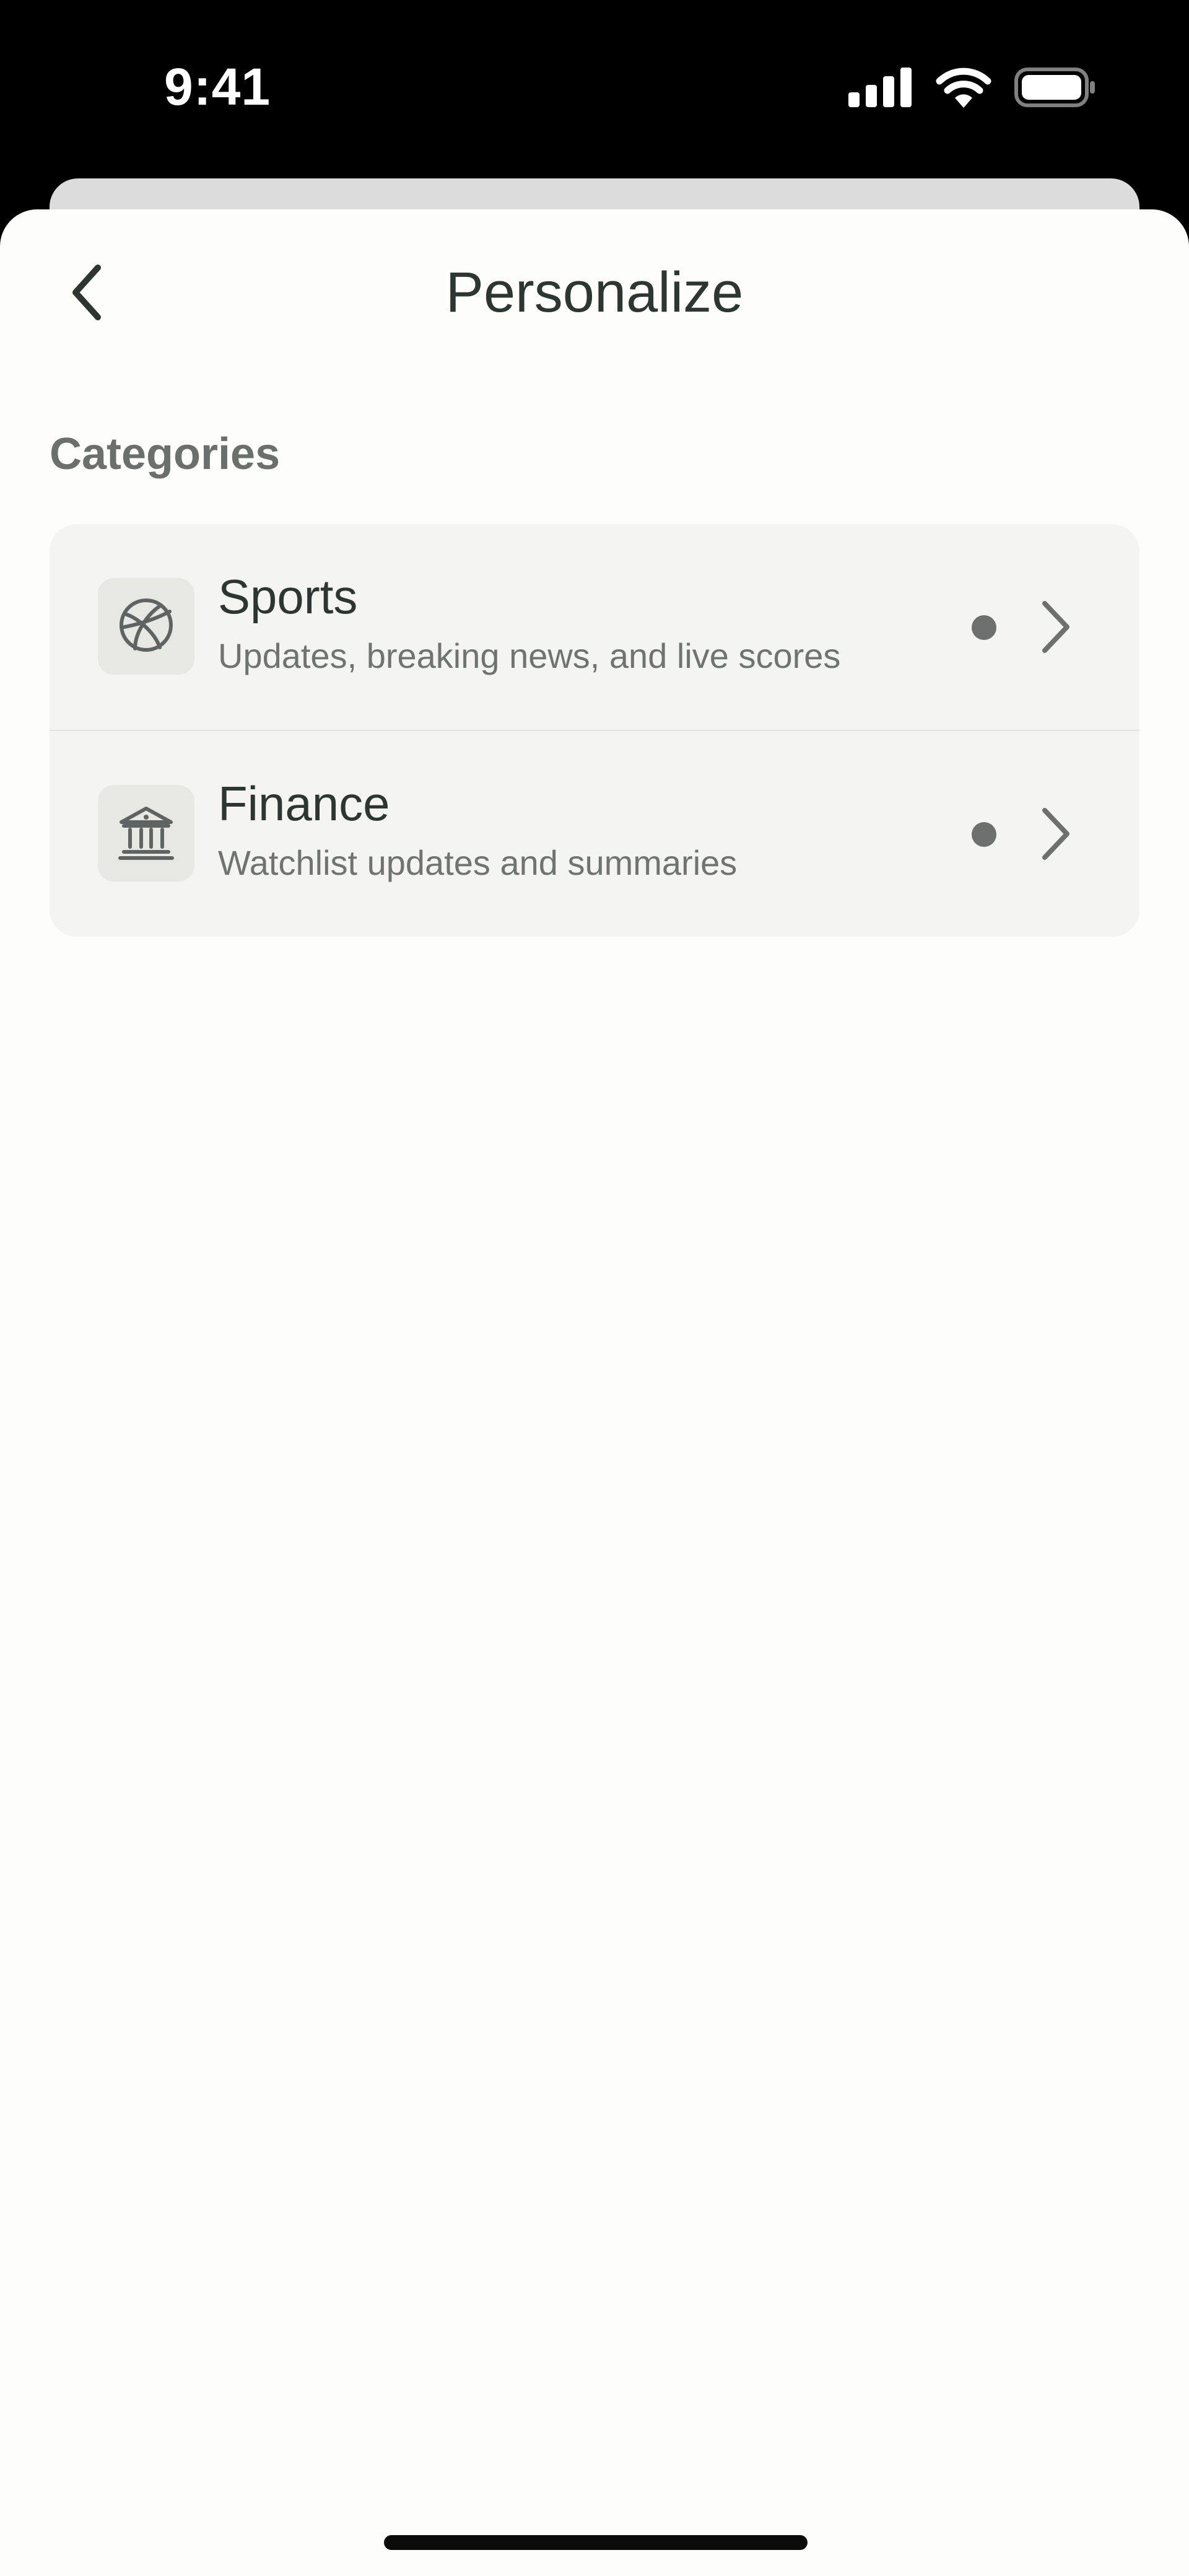 The image size is (1189, 2576). I want to click on category-row-finance: Finance Watchlist updates and summaries, so click(594, 834).